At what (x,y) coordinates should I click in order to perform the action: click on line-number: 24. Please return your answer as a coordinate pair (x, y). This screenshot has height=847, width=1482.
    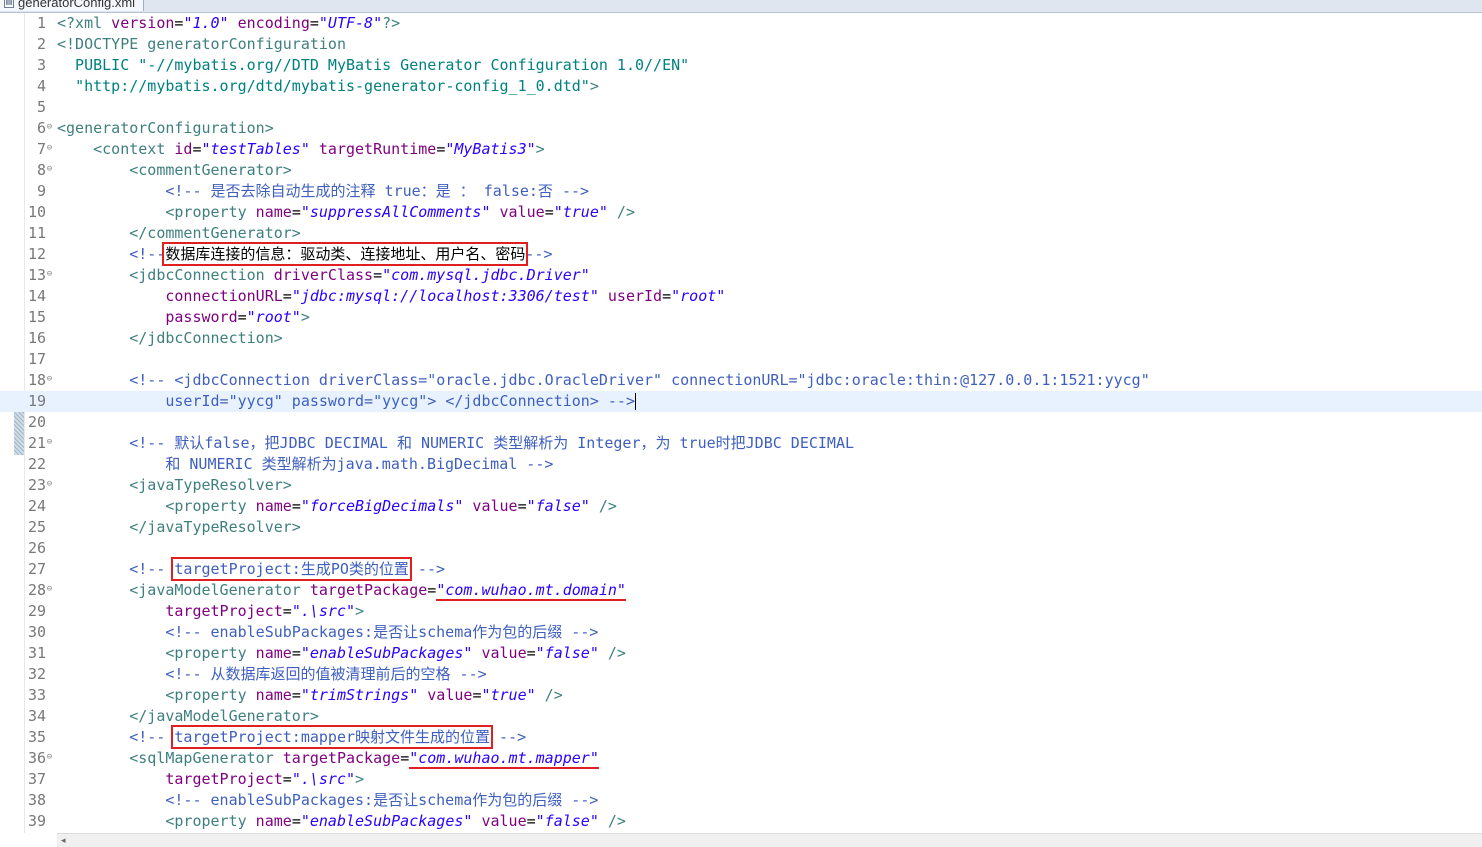
    Looking at the image, I should click on (36, 506).